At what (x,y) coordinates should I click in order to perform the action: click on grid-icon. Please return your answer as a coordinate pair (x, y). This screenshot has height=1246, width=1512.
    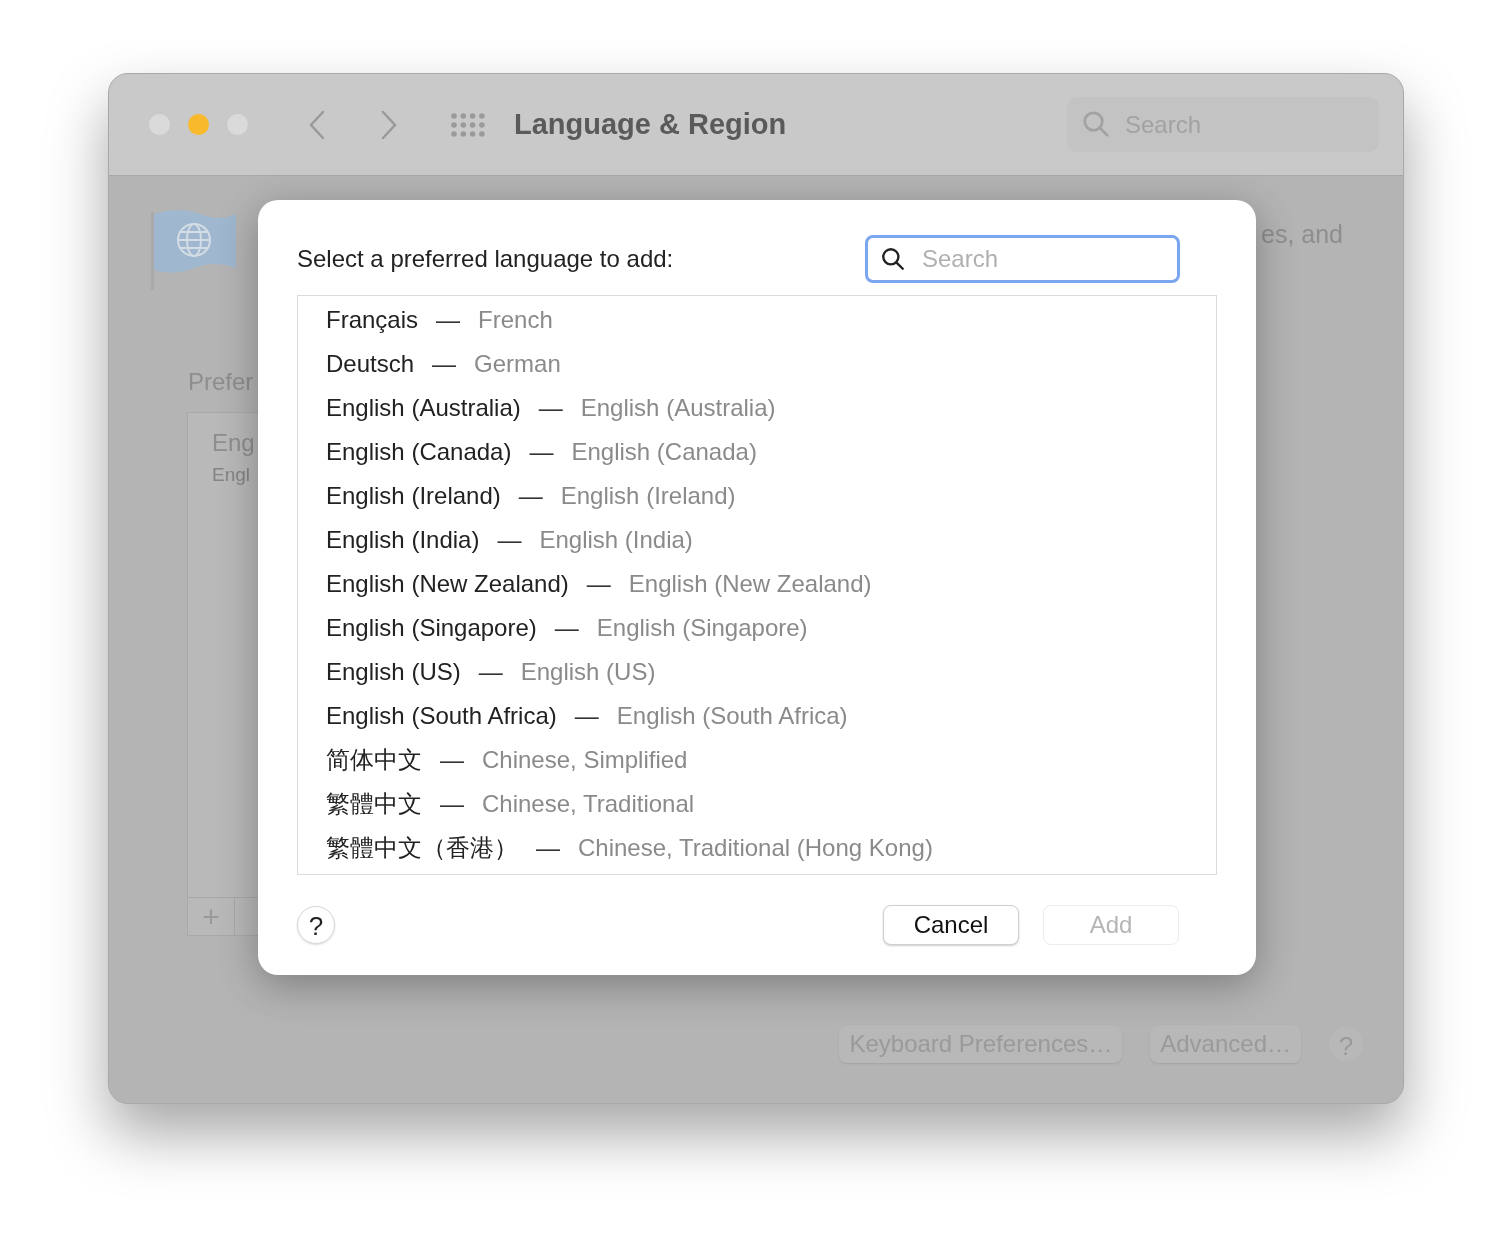
    Looking at the image, I should click on (468, 124).